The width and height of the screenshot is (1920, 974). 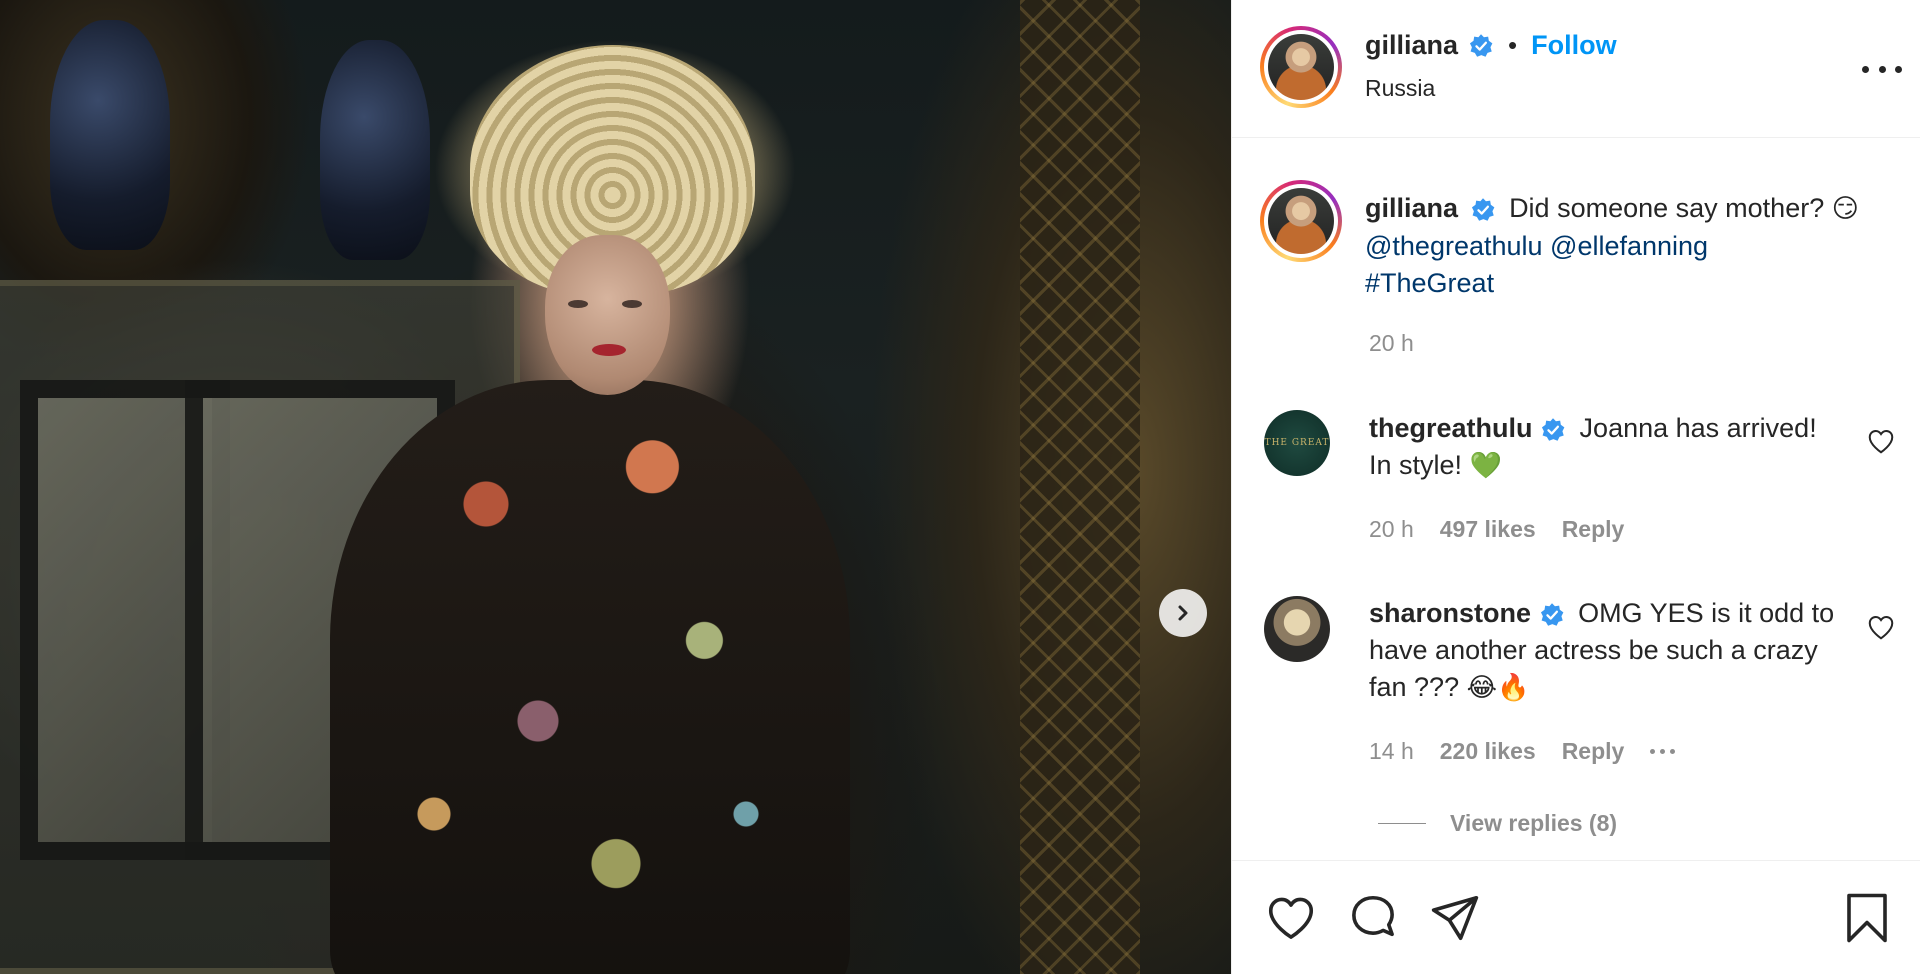 What do you see at coordinates (1576, 69) in the screenshot?
I see `post-header: gilliana • Follow Russia` at bounding box center [1576, 69].